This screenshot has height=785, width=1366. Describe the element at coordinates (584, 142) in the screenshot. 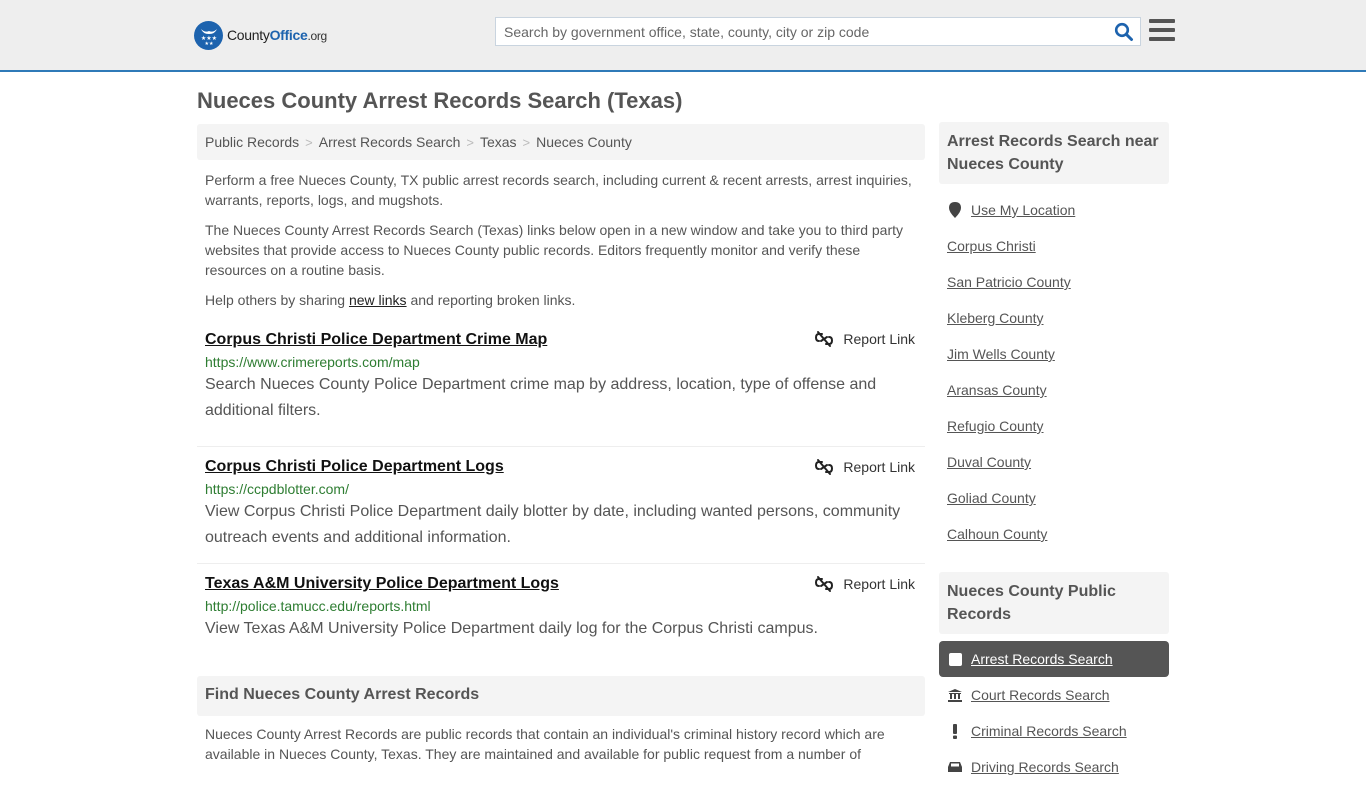

I see `breadcrumb-nueces-county: Nueces County` at that location.